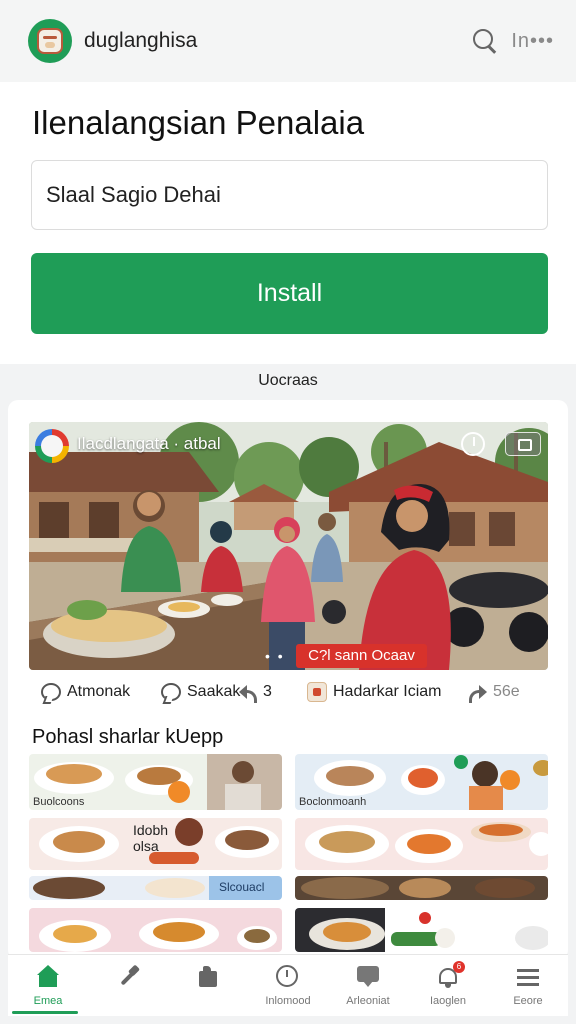 Image resolution: width=576 pixels, height=1024 pixels. Describe the element at coordinates (50, 41) in the screenshot. I see `app-logo-icon` at that location.